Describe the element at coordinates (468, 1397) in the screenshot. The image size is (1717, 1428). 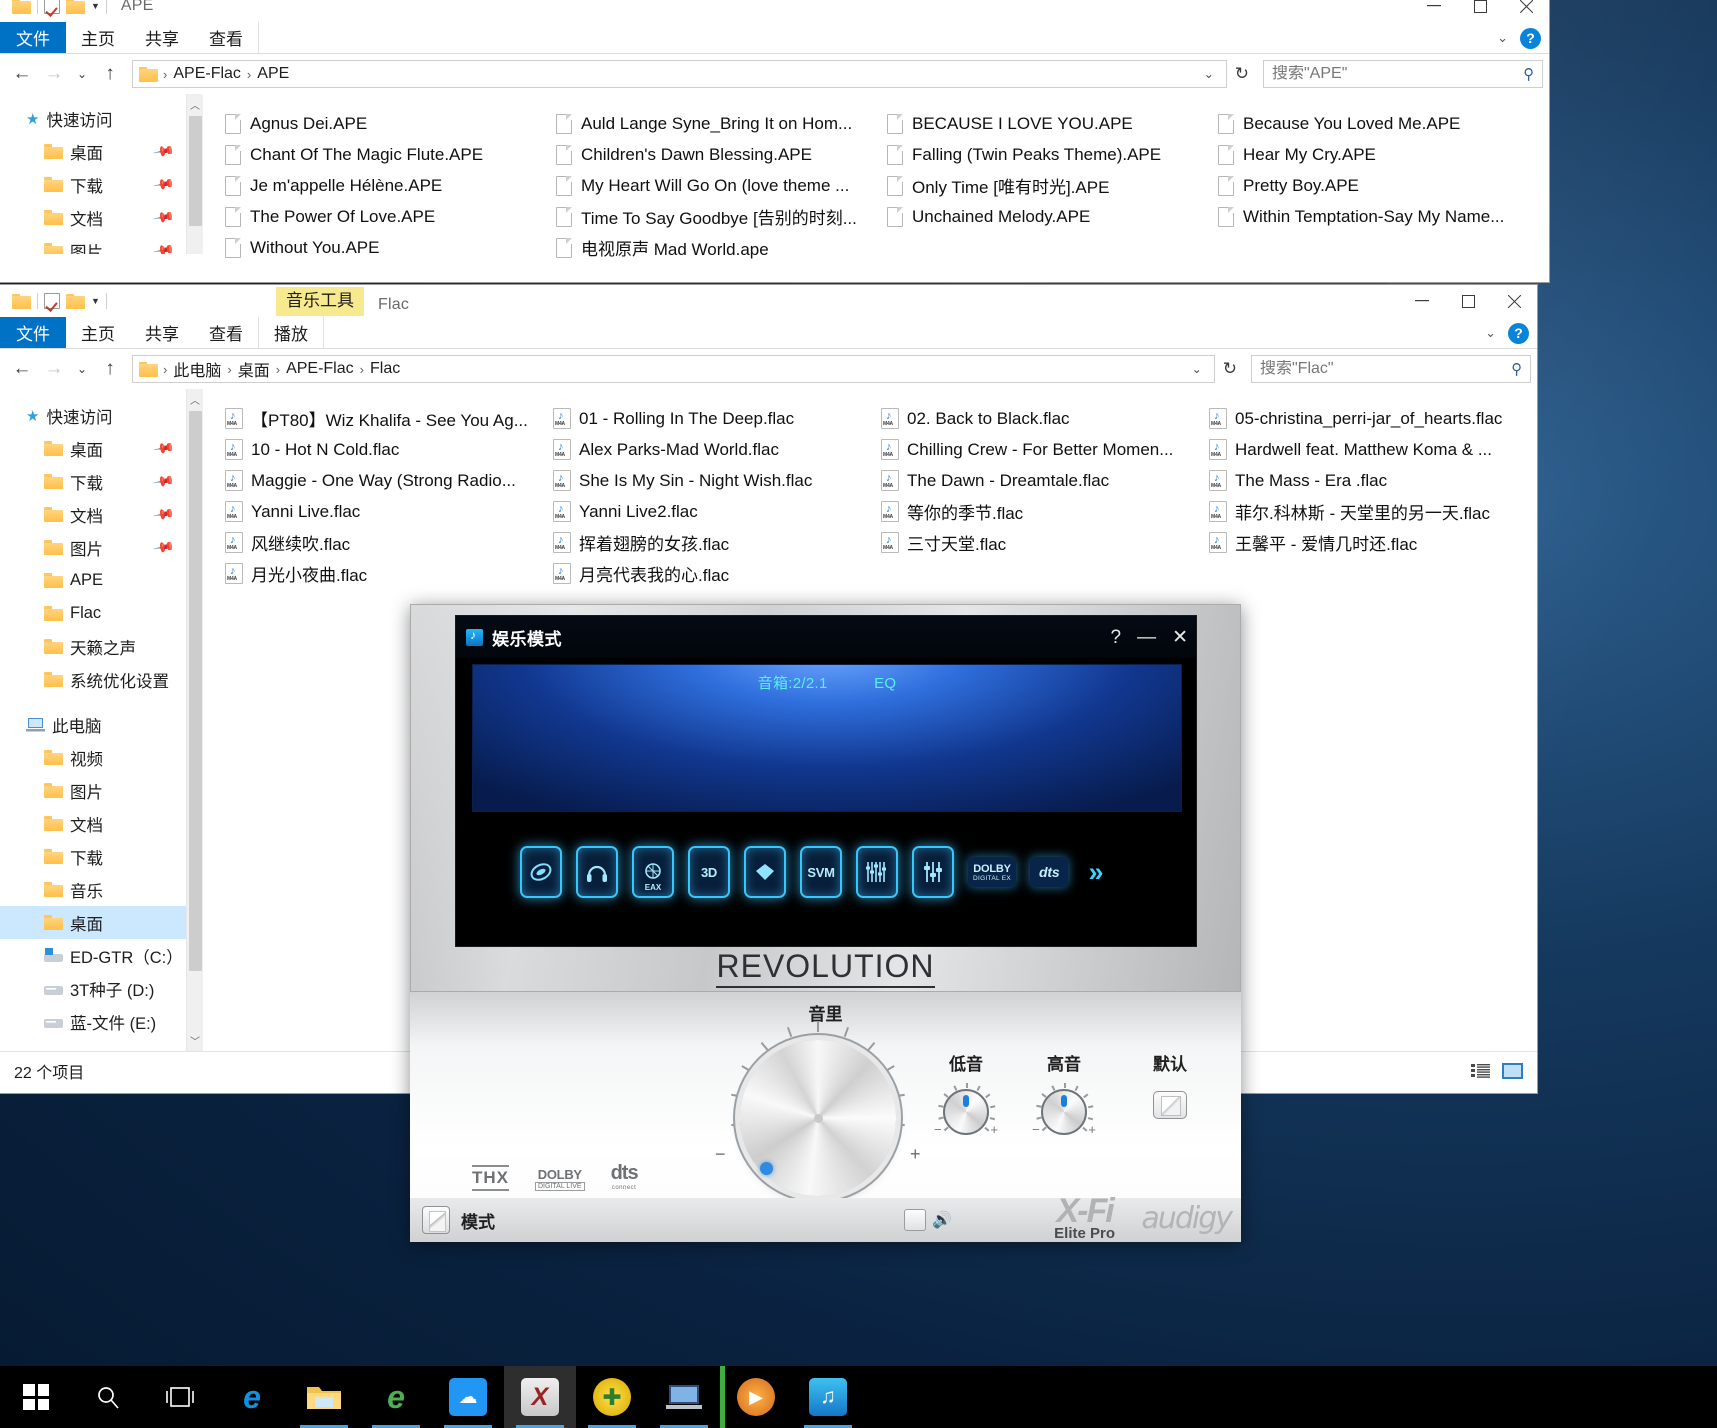
I see `baidu-netdisk-button: ☁` at that location.